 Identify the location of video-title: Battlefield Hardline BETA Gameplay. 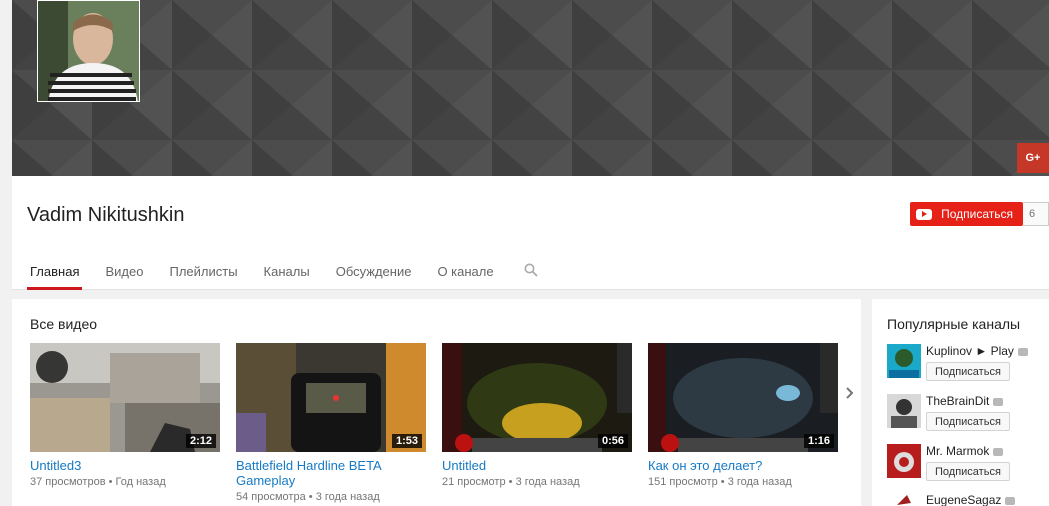
(331, 473).